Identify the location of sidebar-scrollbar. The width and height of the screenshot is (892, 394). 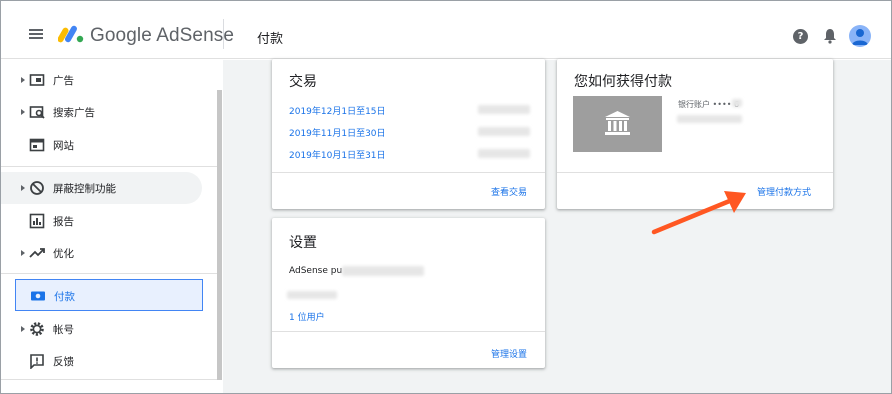
(219, 235).